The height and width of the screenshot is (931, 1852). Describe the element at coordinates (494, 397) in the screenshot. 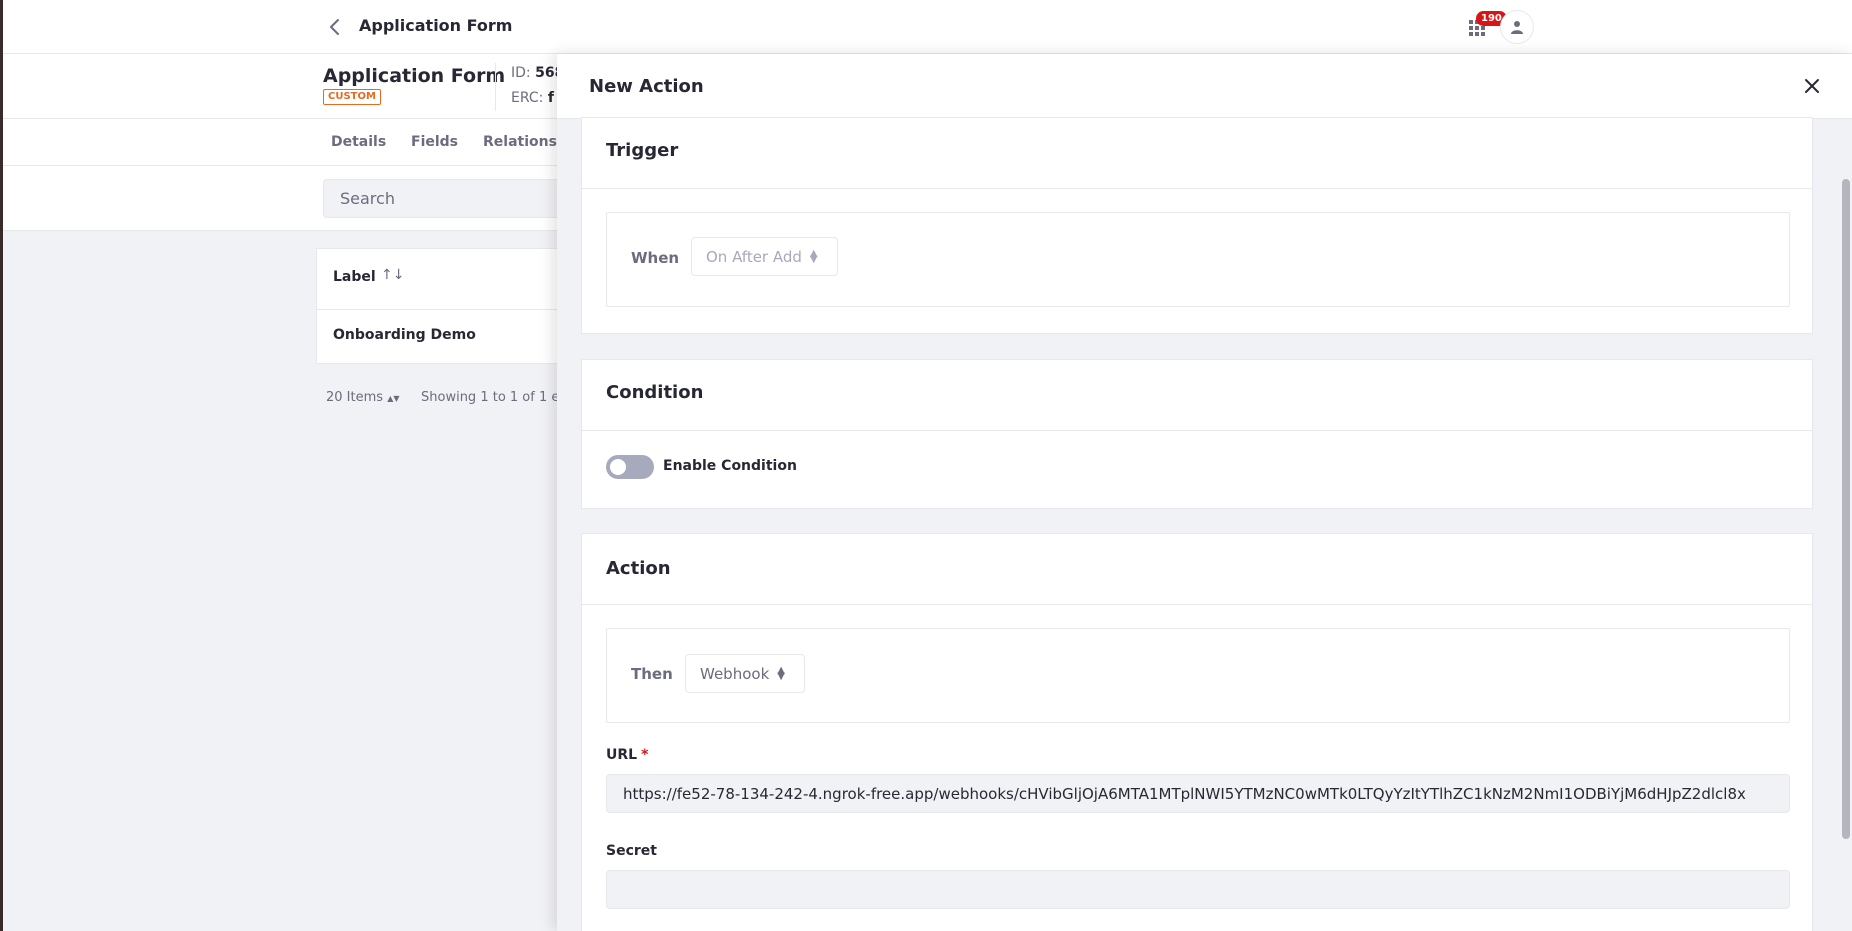

I see `pagination-summary: Showing 1 to 1 of 1 en` at that location.